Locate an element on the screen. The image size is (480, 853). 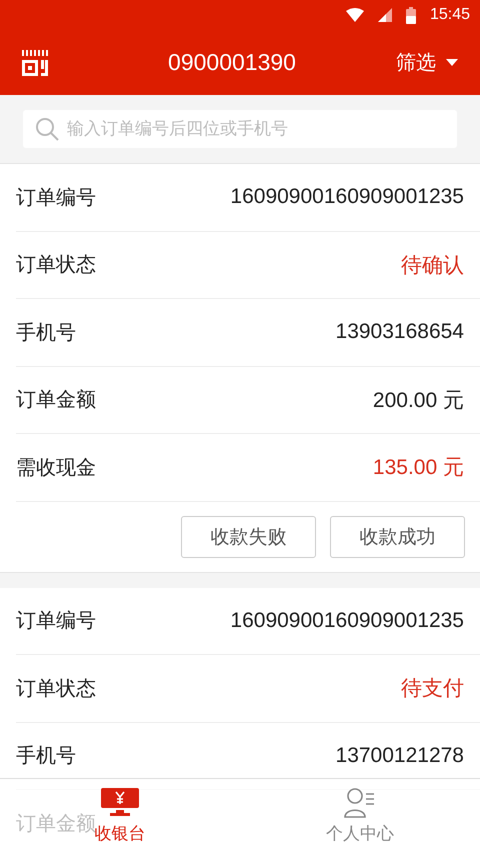
signal-icon is located at coordinates (385, 15).